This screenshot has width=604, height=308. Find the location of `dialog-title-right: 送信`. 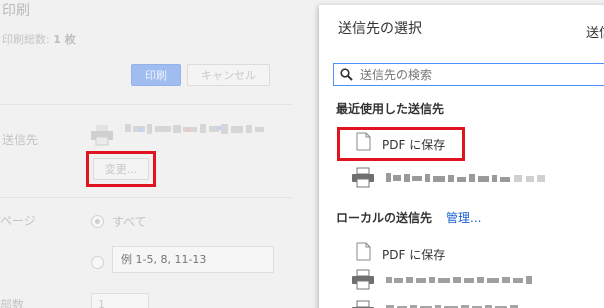

dialog-title-right: 送信 is located at coordinates (595, 33).